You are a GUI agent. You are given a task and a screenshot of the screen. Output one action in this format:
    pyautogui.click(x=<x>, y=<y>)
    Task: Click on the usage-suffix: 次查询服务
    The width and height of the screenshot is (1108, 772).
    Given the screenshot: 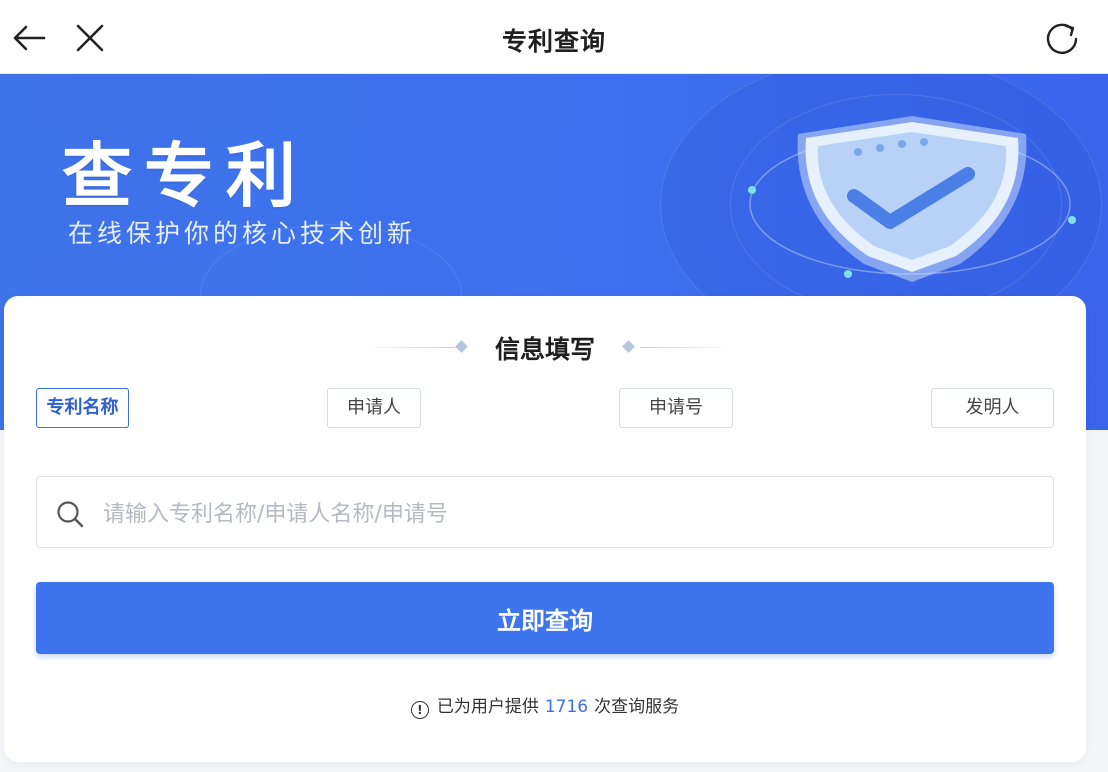 What is the action you would take?
    pyautogui.click(x=637, y=707)
    